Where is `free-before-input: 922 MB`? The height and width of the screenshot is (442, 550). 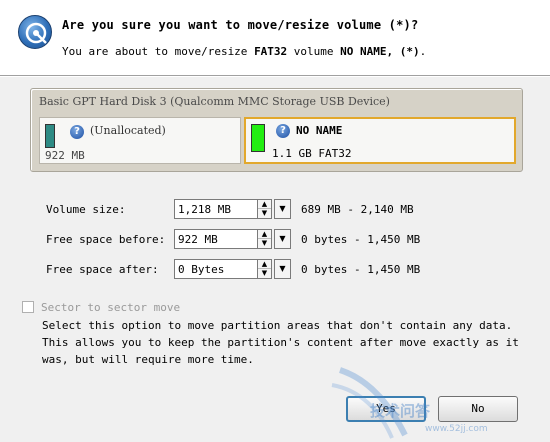
free-before-input: 922 MB is located at coordinates (218, 239).